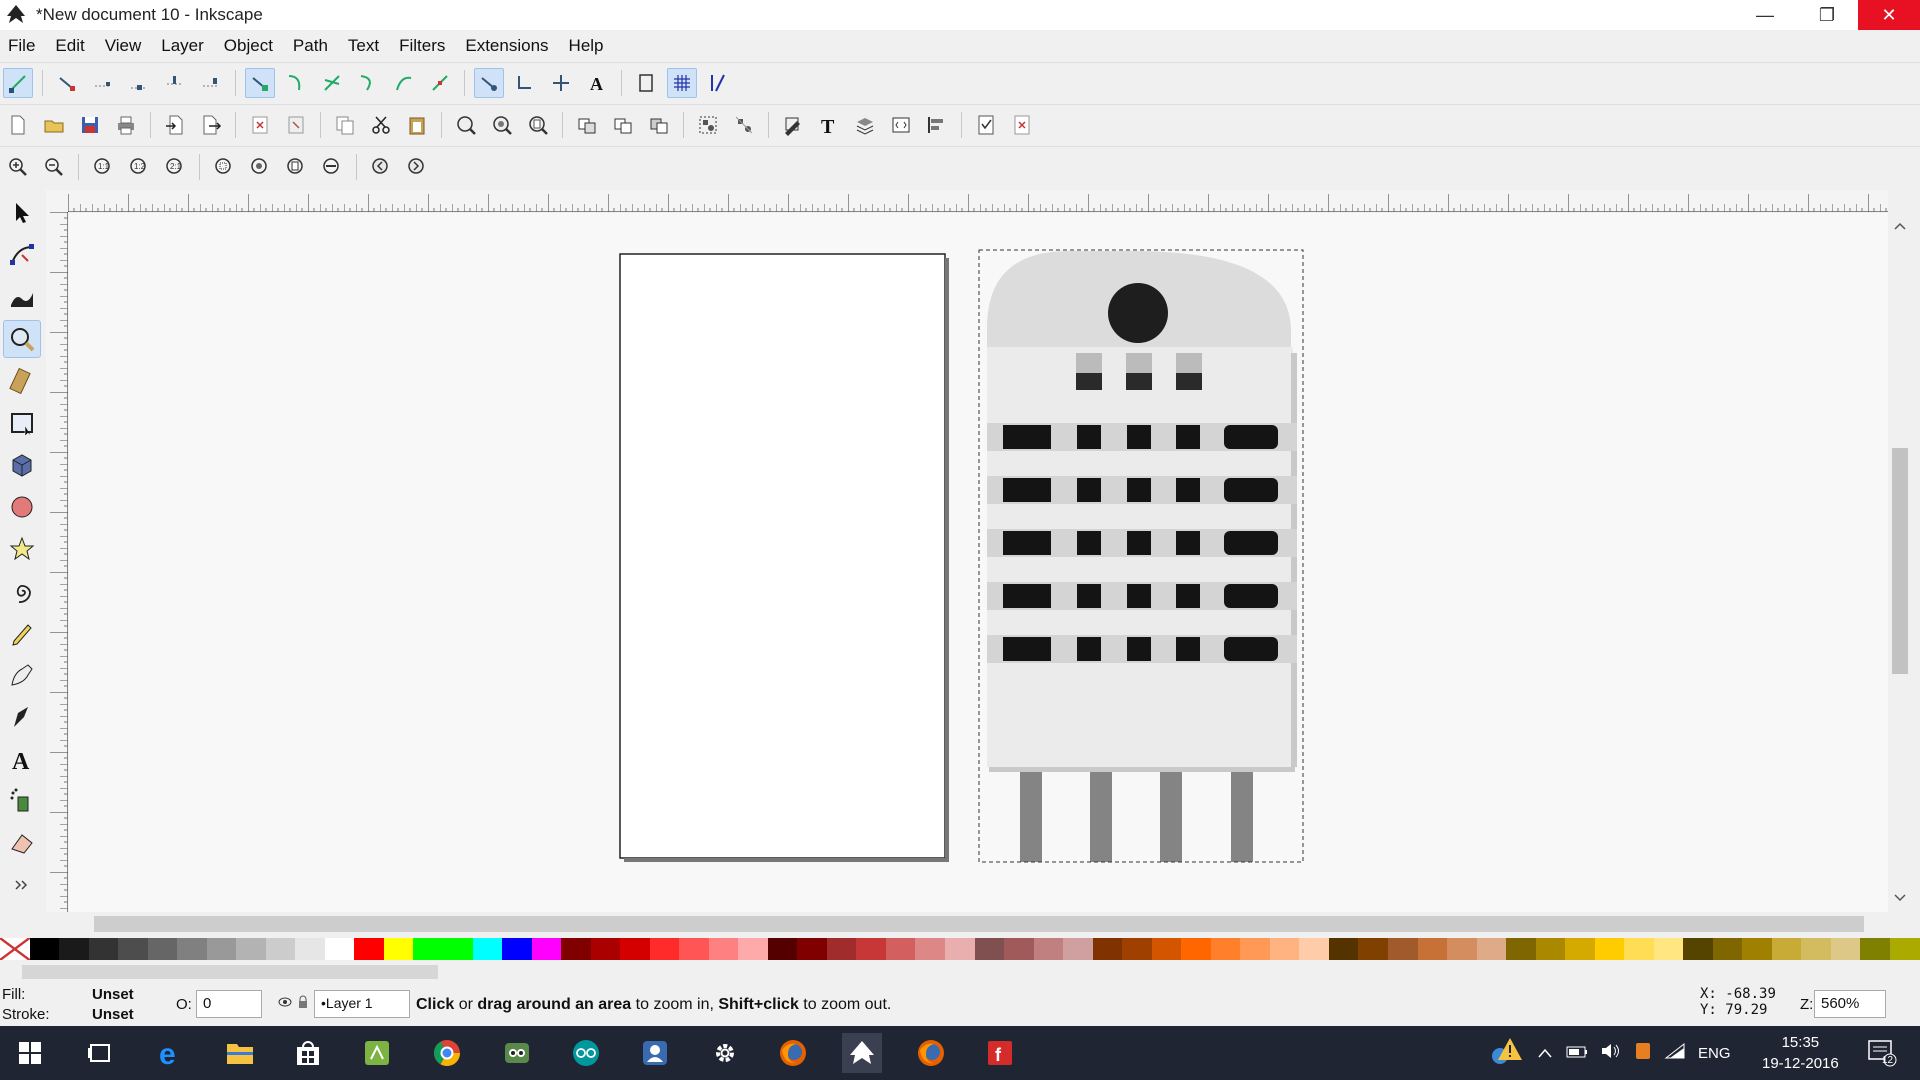 This screenshot has height=1080, width=1920. What do you see at coordinates (597, 83) in the screenshot?
I see `snap-text-baseline-button: A` at bounding box center [597, 83].